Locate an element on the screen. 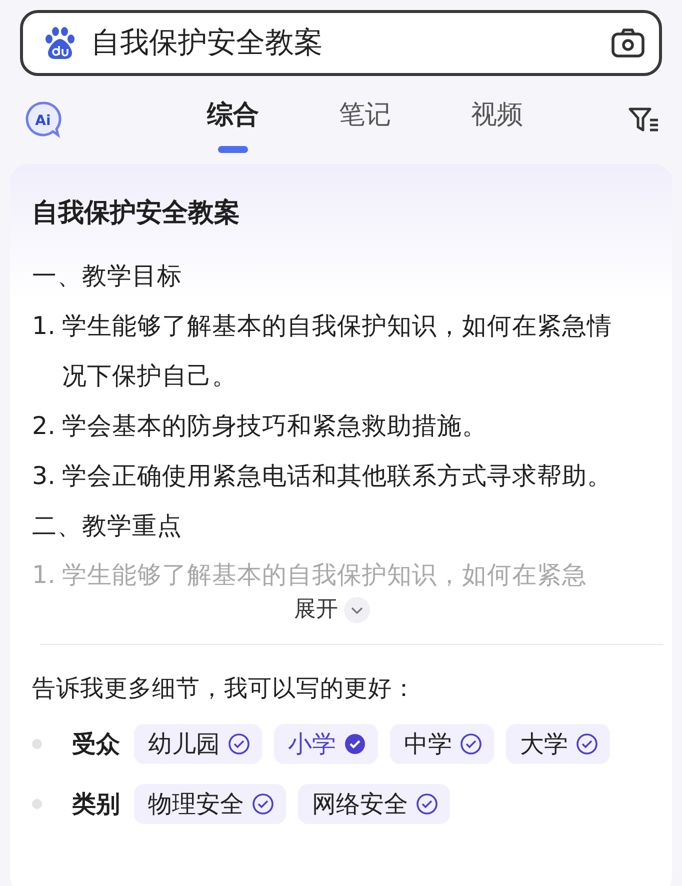  search-field: 自我保护安全教案 is located at coordinates (341, 43).